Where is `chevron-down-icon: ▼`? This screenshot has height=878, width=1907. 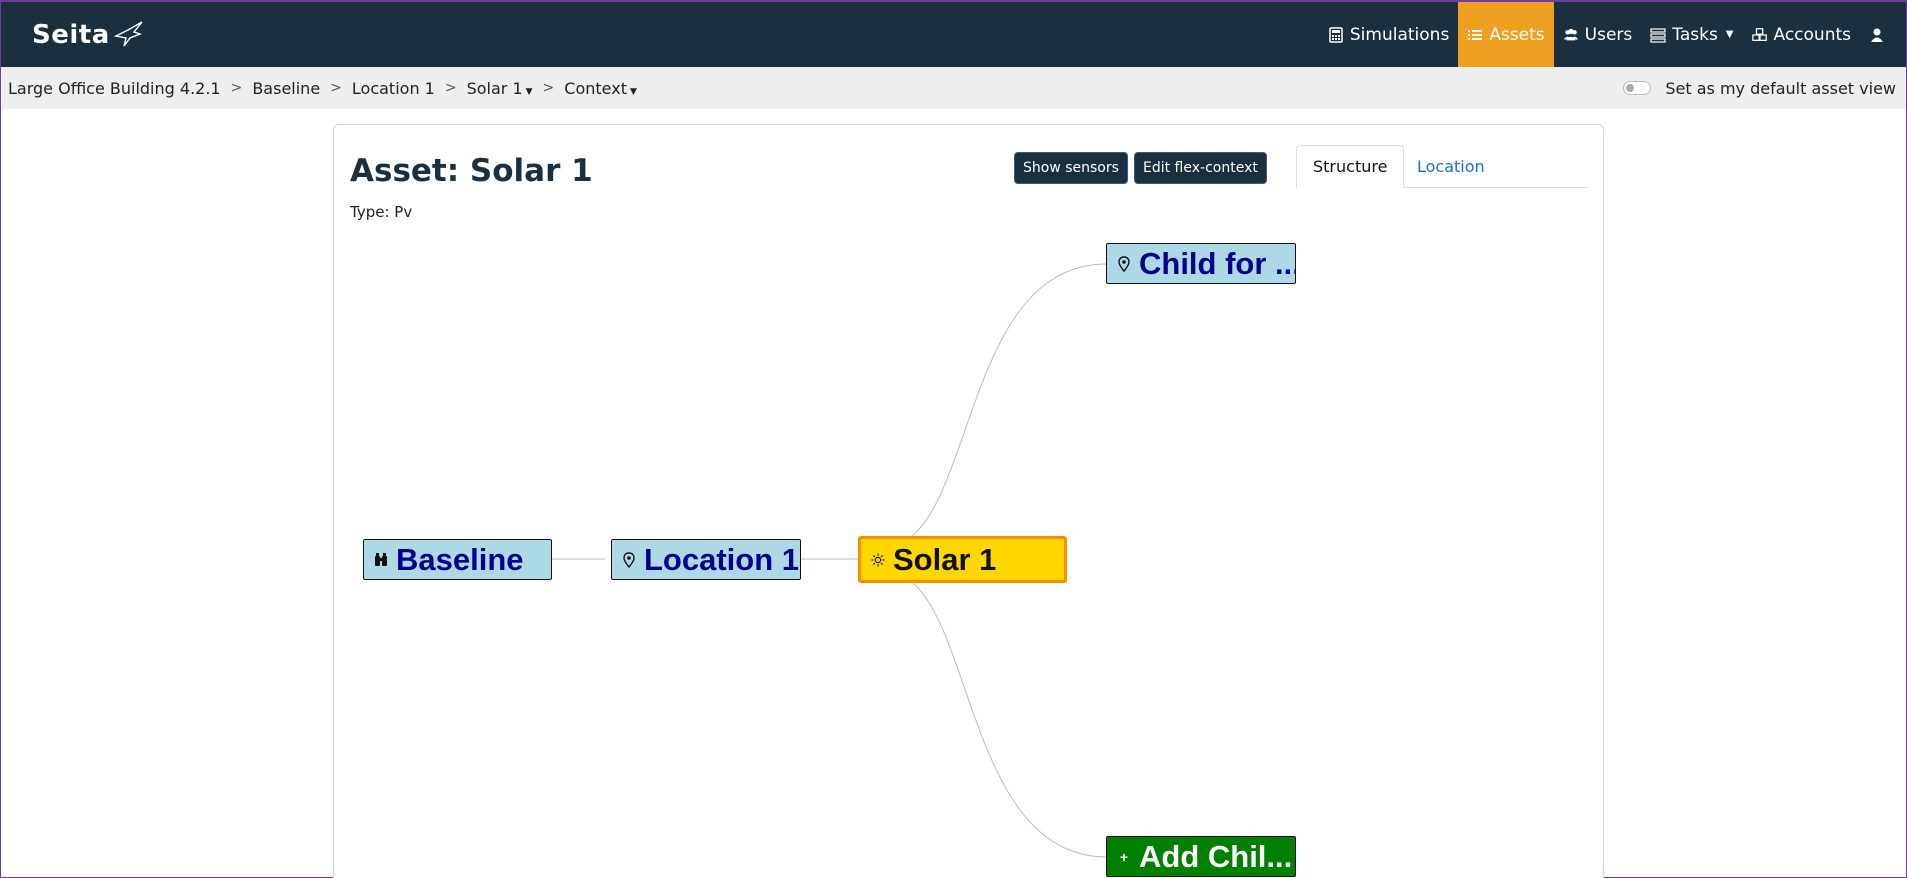
chevron-down-icon: ▼ is located at coordinates (1729, 34).